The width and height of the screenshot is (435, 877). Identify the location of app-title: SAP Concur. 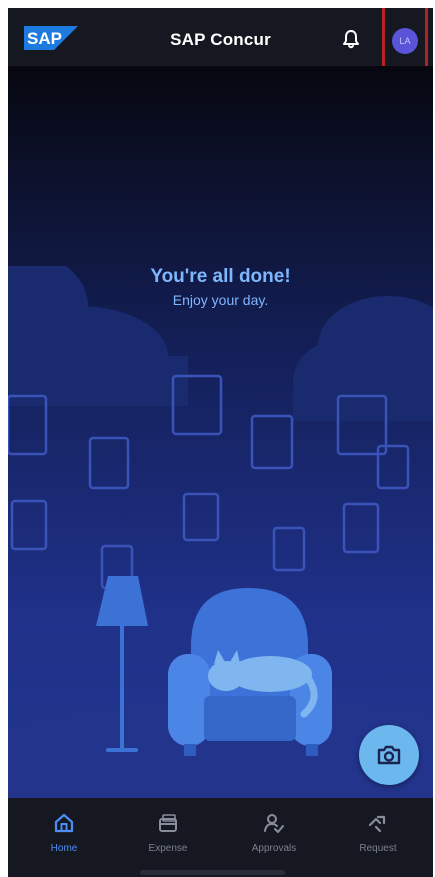
(220, 39).